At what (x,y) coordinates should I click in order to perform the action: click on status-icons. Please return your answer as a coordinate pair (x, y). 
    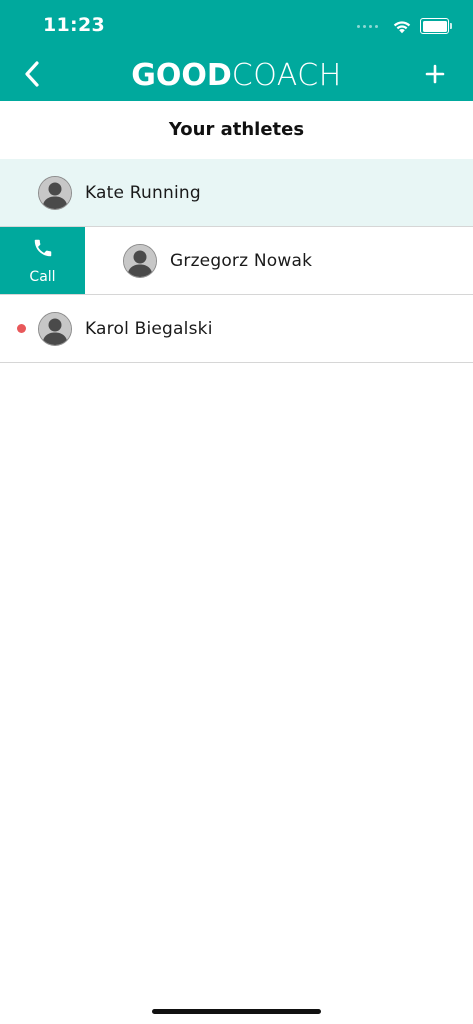
    Looking at the image, I should click on (404, 26).